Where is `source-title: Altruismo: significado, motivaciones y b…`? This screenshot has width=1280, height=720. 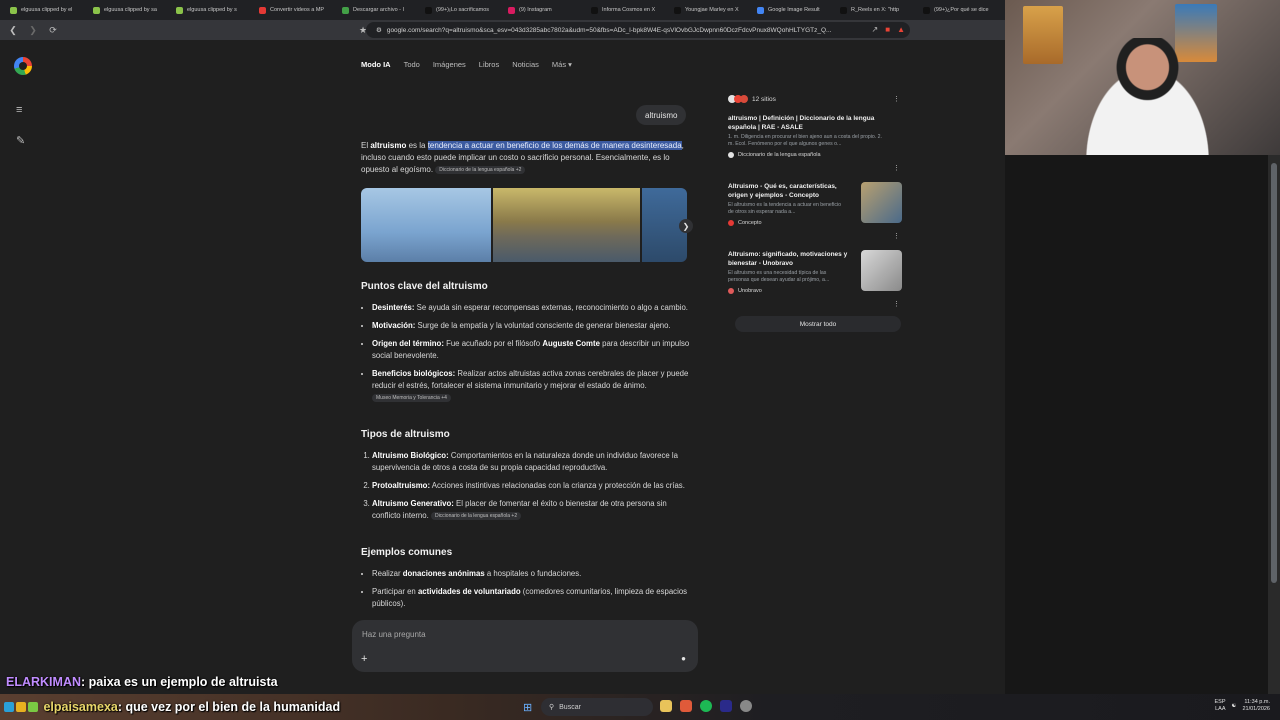 source-title: Altruismo: significado, motivaciones y b… is located at coordinates (788, 259).